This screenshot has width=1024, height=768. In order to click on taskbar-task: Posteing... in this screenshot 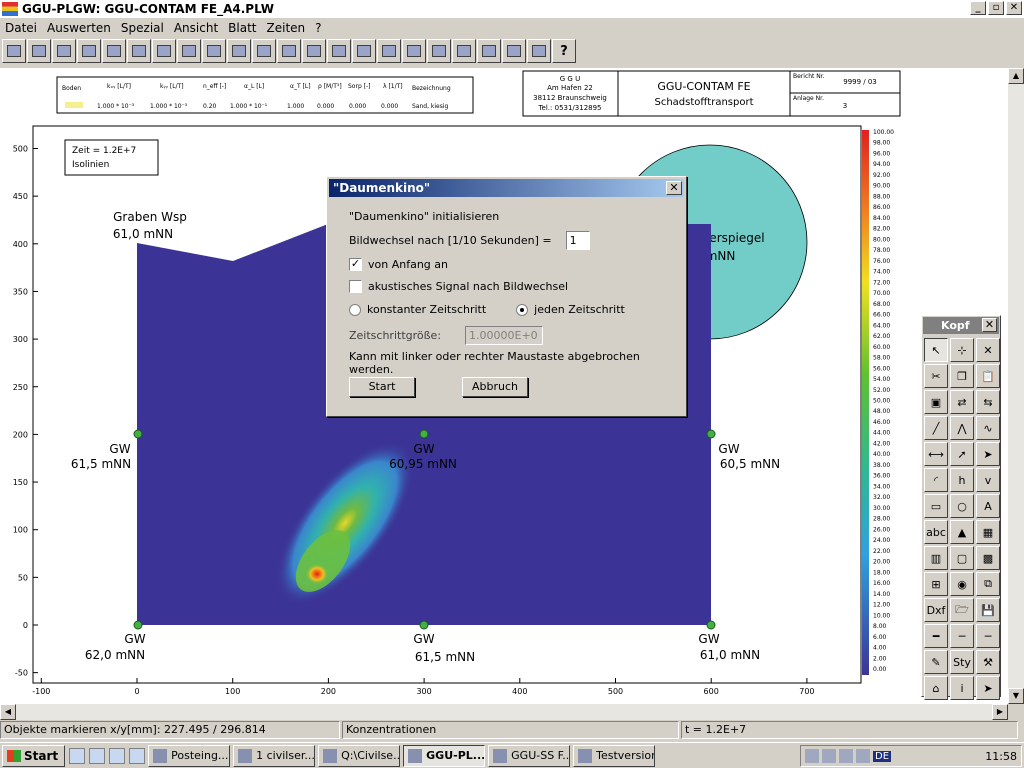, I will do `click(189, 755)`.